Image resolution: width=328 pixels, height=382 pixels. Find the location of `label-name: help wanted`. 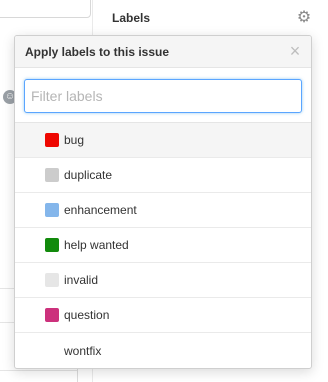

label-name: help wanted is located at coordinates (96, 245).